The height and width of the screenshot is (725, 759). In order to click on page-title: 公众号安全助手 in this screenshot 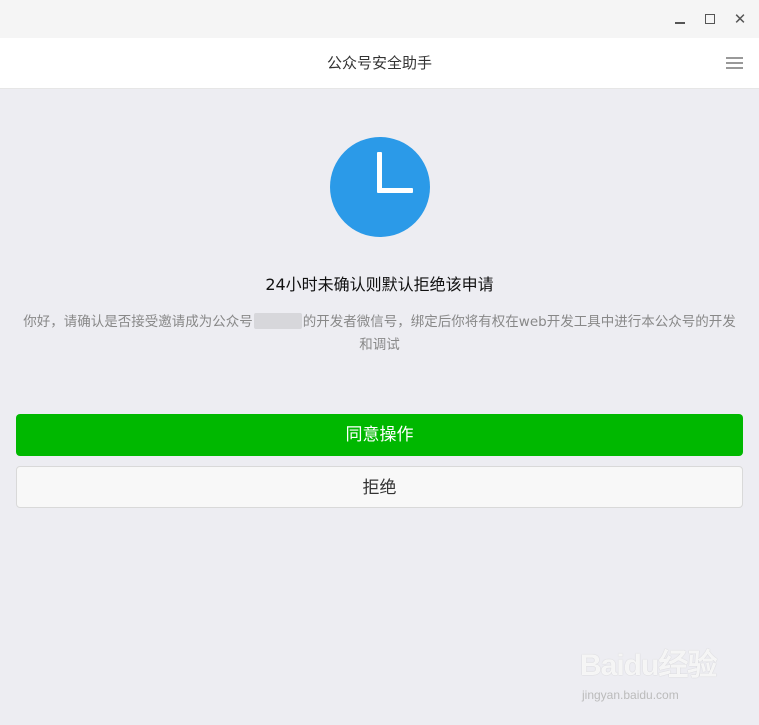, I will do `click(379, 63)`.